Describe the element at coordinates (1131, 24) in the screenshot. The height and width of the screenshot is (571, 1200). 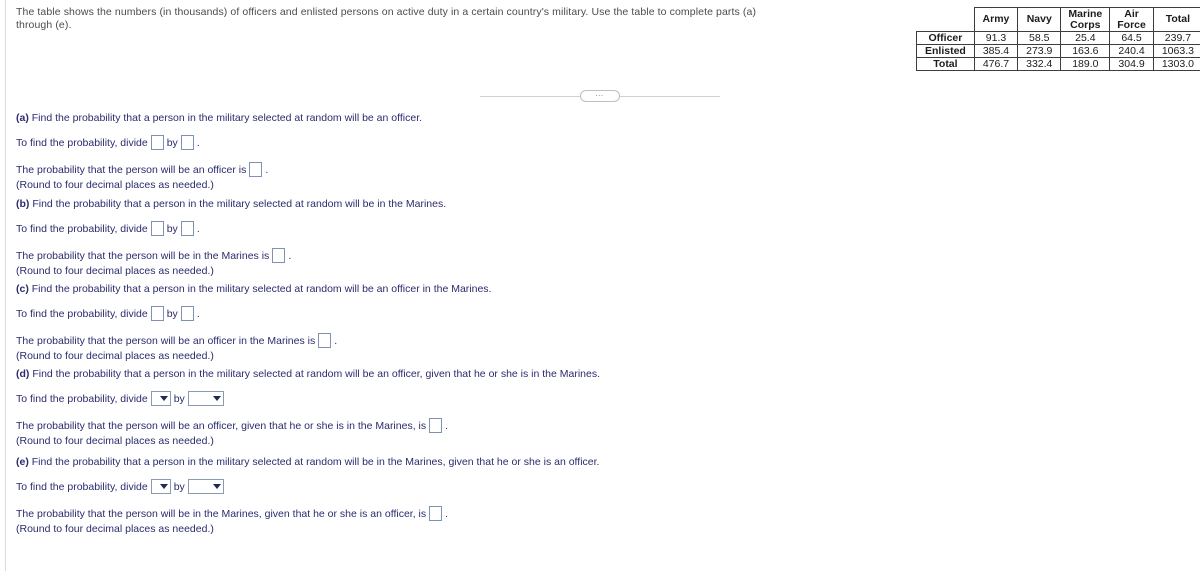
I see `column-header-air-force-line2: Force` at that location.